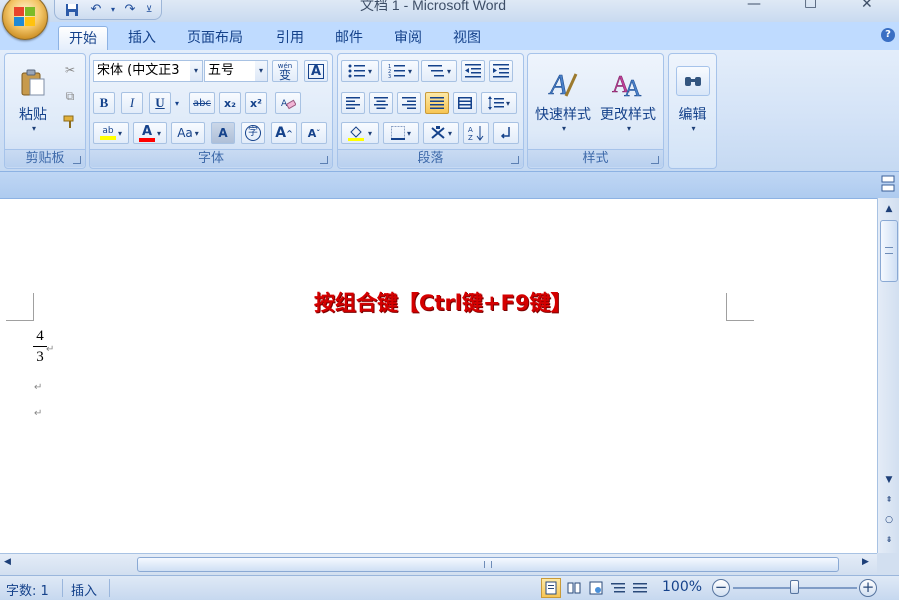 The height and width of the screenshot is (600, 899). I want to click on grow-font-button: A ^, so click(284, 133).